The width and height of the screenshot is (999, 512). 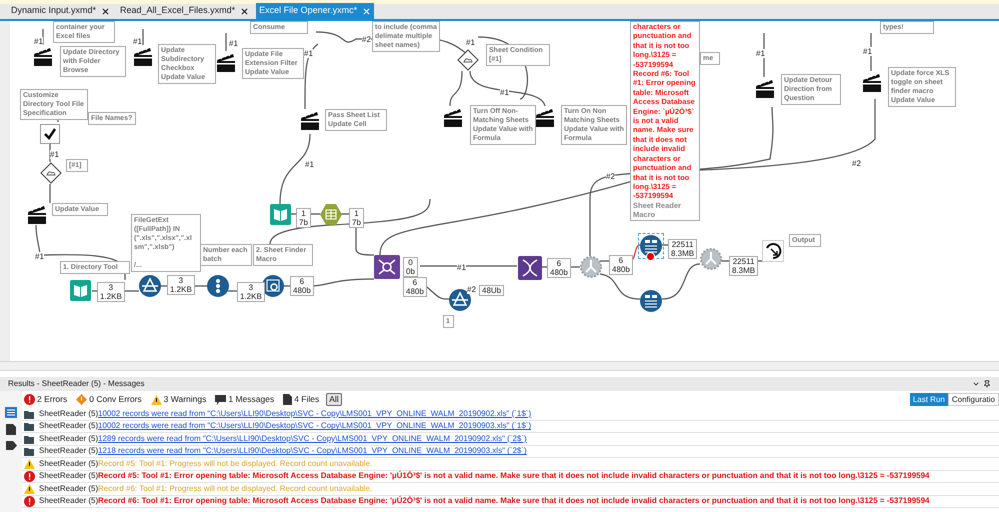 What do you see at coordinates (514, 501) in the screenshot?
I see `message-text: Record #6: Tool #1: Error opening table: Microsoft Access Database Engine: 'µÚ2Ò³$' is not a valid name. Make sure that it does not include invalid characters or punctuation and that it is not too long.\3125 = -537199594` at bounding box center [514, 501].